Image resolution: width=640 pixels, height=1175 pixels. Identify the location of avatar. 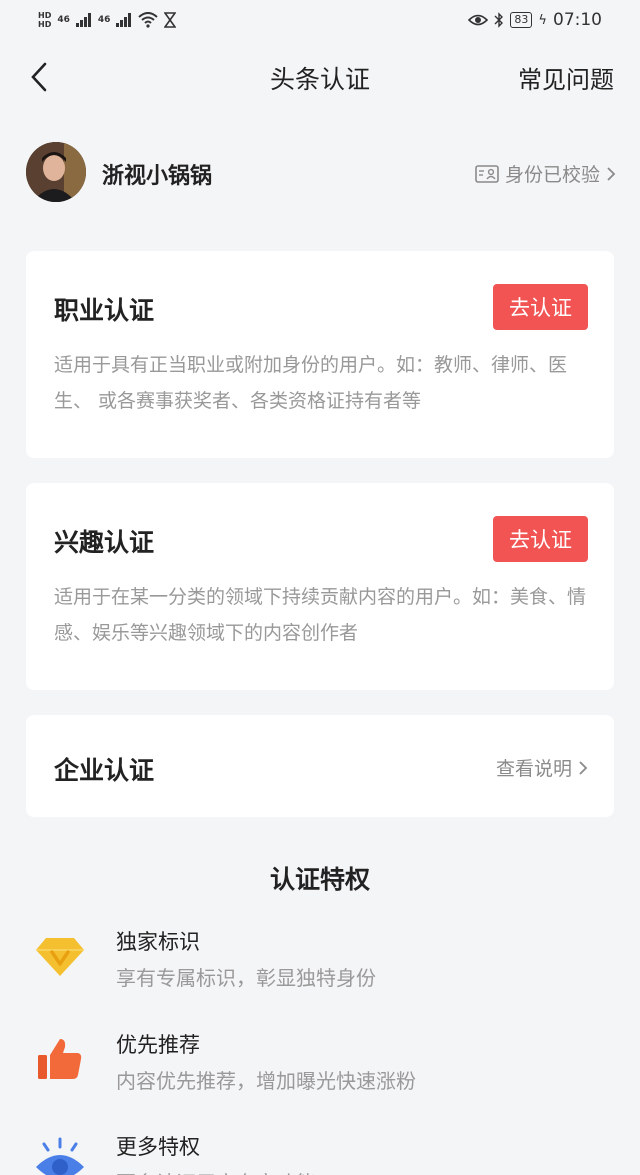
(56, 172).